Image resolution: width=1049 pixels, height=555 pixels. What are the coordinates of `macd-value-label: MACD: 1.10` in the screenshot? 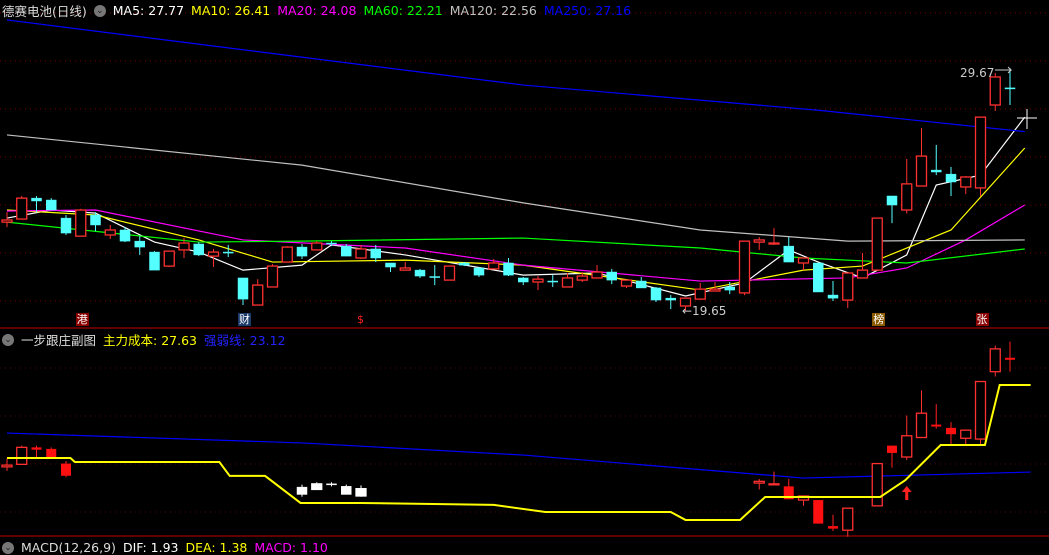 It's located at (291, 547).